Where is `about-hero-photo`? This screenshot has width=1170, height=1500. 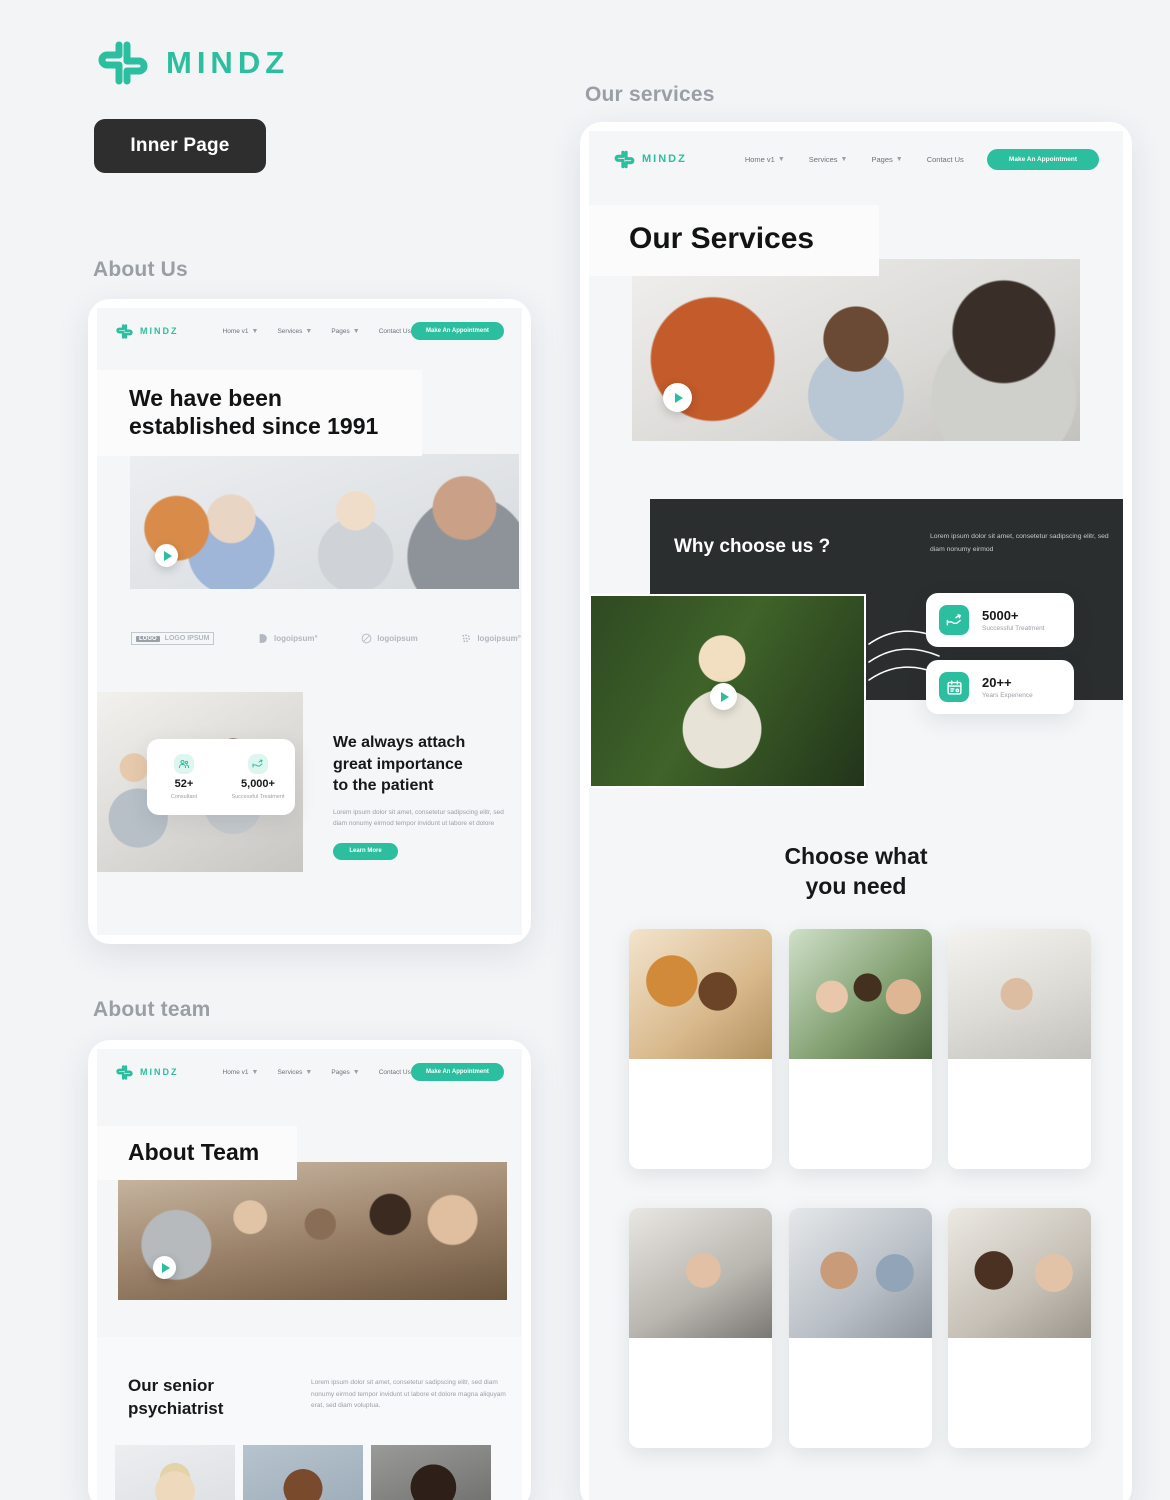 about-hero-photo is located at coordinates (324, 521).